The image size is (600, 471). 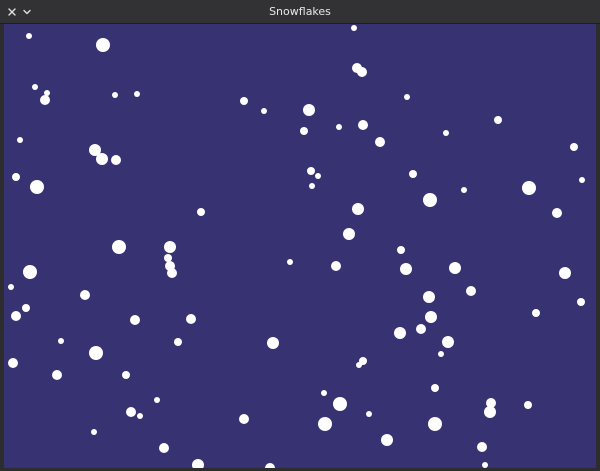 I want to click on title-bar: Snowflakes, so click(x=300, y=12).